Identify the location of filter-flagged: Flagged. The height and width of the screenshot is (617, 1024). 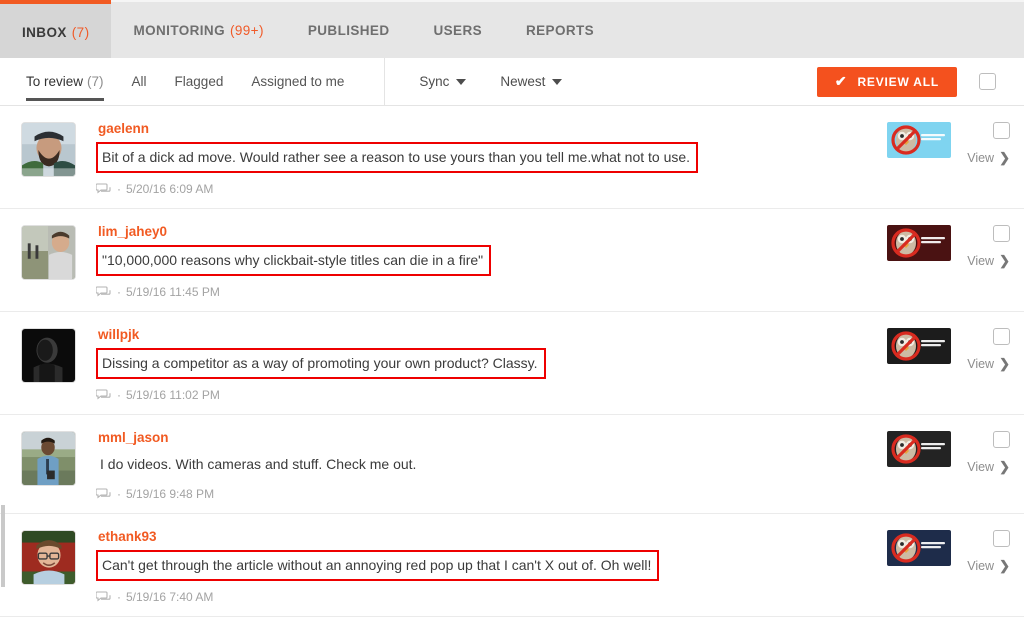
(199, 81).